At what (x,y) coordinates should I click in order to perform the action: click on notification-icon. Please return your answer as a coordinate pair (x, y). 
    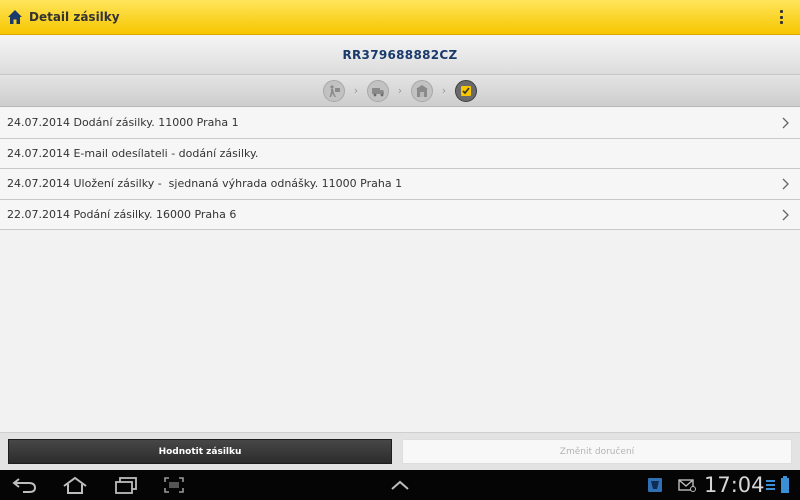
    Looking at the image, I should click on (655, 485).